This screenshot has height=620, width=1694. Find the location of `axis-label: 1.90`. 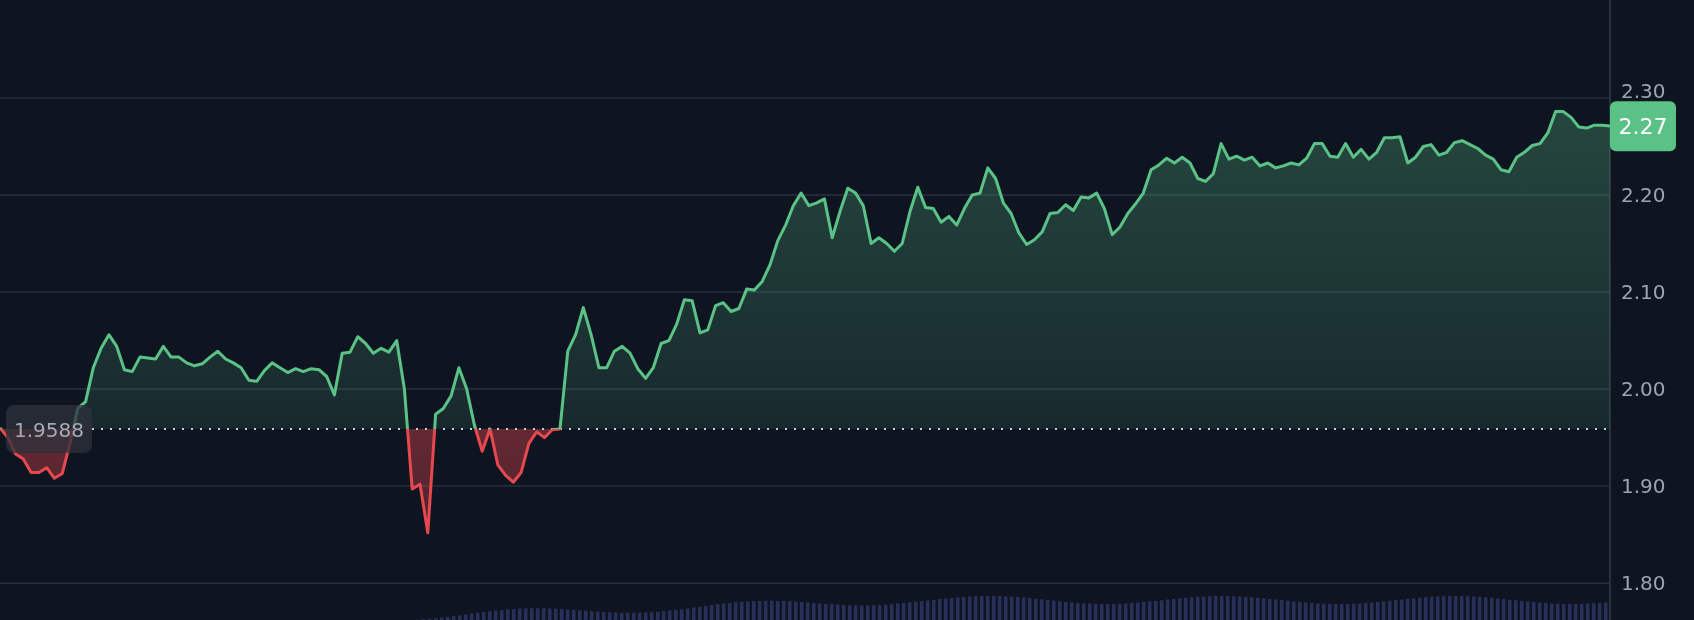

axis-label: 1.90 is located at coordinates (1643, 486).